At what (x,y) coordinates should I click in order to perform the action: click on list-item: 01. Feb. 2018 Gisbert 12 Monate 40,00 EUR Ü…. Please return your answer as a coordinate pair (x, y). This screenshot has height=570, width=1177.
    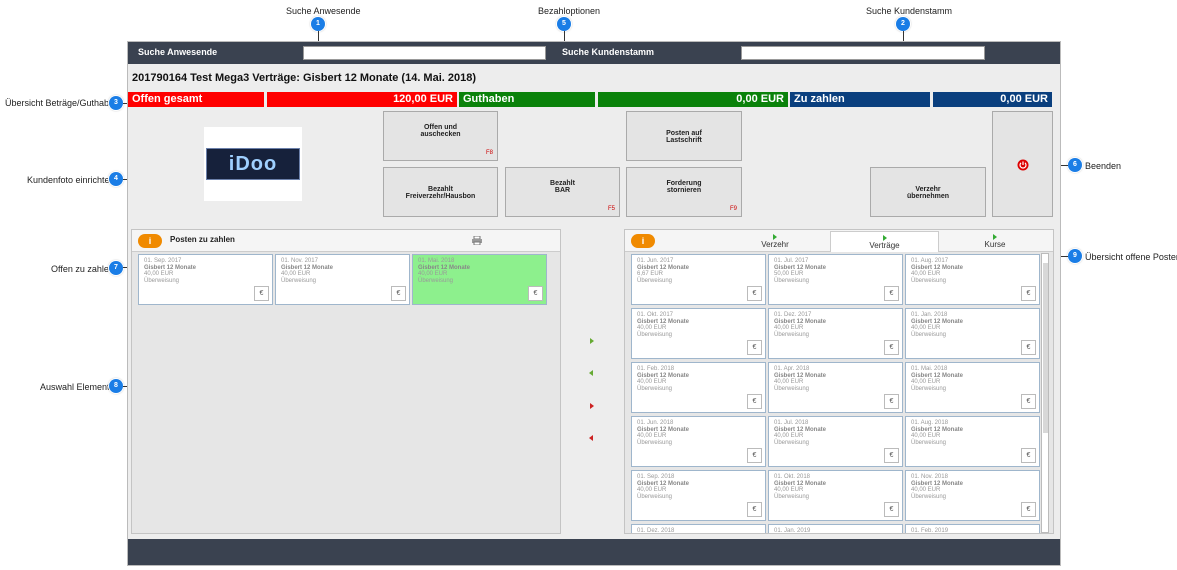
    Looking at the image, I should click on (698, 387).